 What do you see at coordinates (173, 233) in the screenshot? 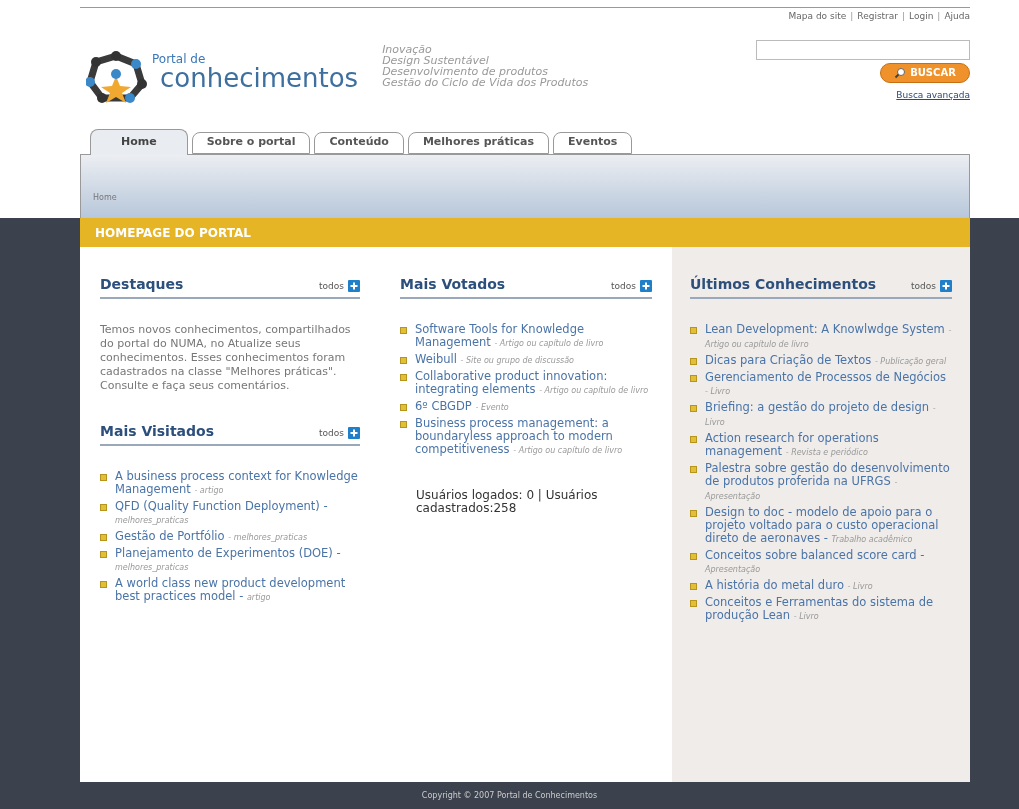
I see `page-title: HOMEPAGE DO PORTAL` at bounding box center [173, 233].